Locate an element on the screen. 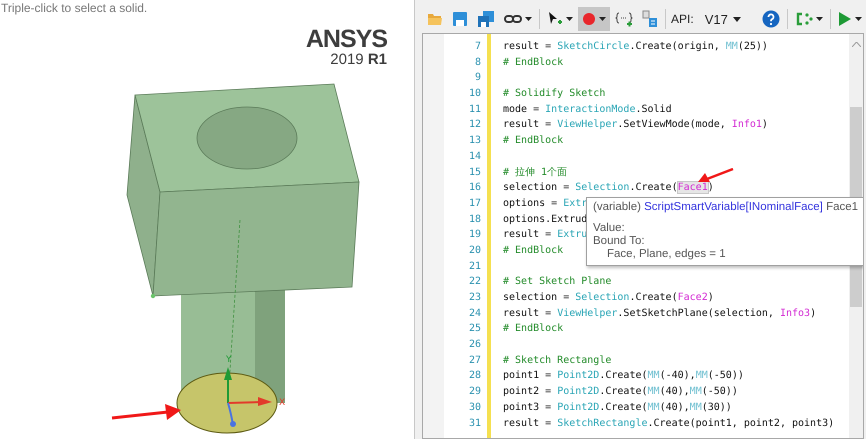  line-number: 25 is located at coordinates (475, 329).